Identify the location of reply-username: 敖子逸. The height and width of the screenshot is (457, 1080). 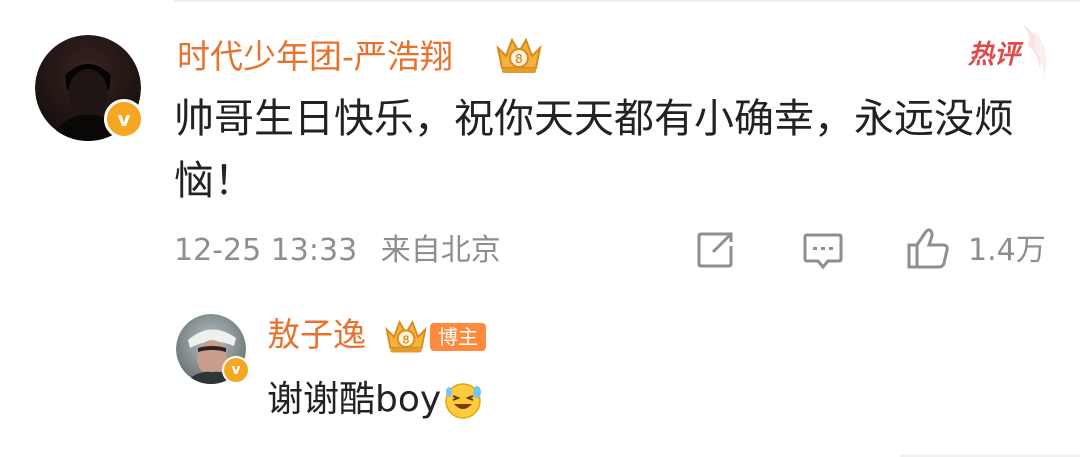
(316, 335).